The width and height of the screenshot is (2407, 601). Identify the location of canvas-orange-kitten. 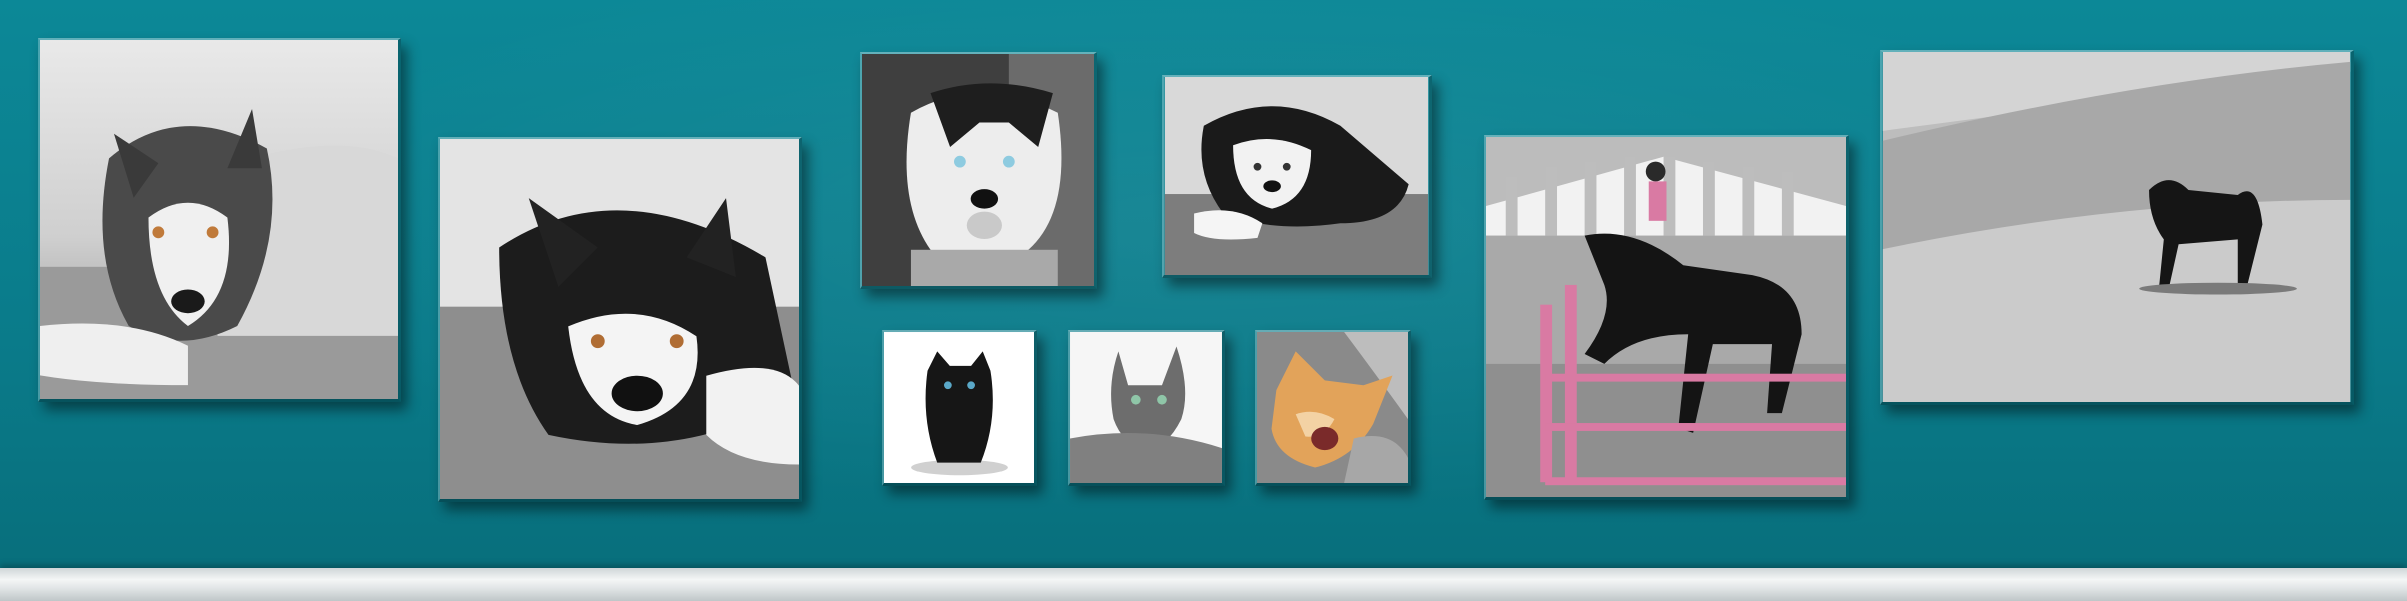
(1333, 408).